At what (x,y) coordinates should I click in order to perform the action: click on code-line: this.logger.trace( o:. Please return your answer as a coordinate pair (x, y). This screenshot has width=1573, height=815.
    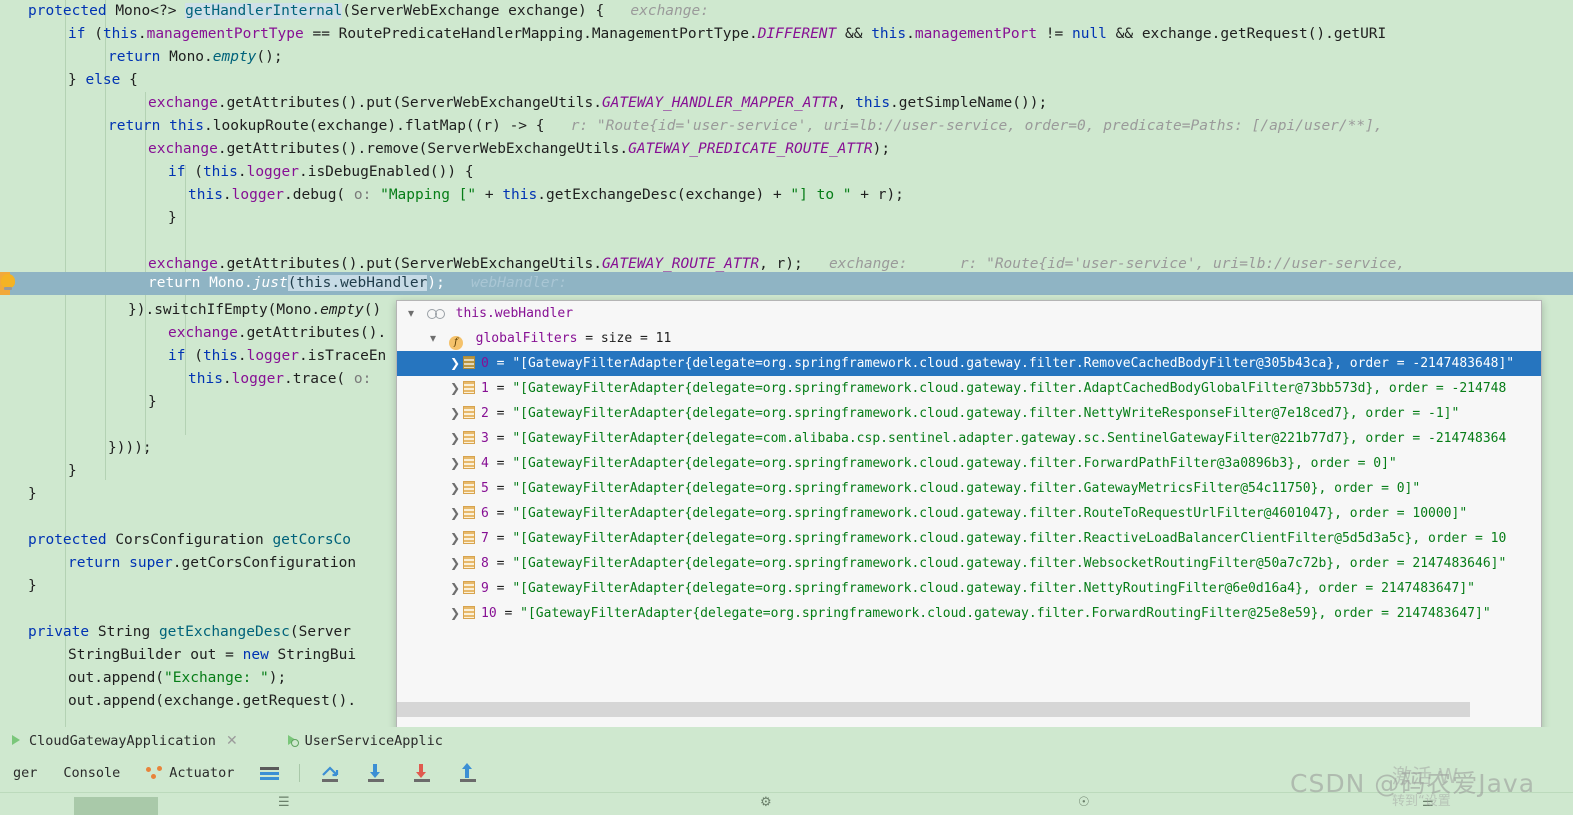
    Looking at the image, I should click on (280, 379).